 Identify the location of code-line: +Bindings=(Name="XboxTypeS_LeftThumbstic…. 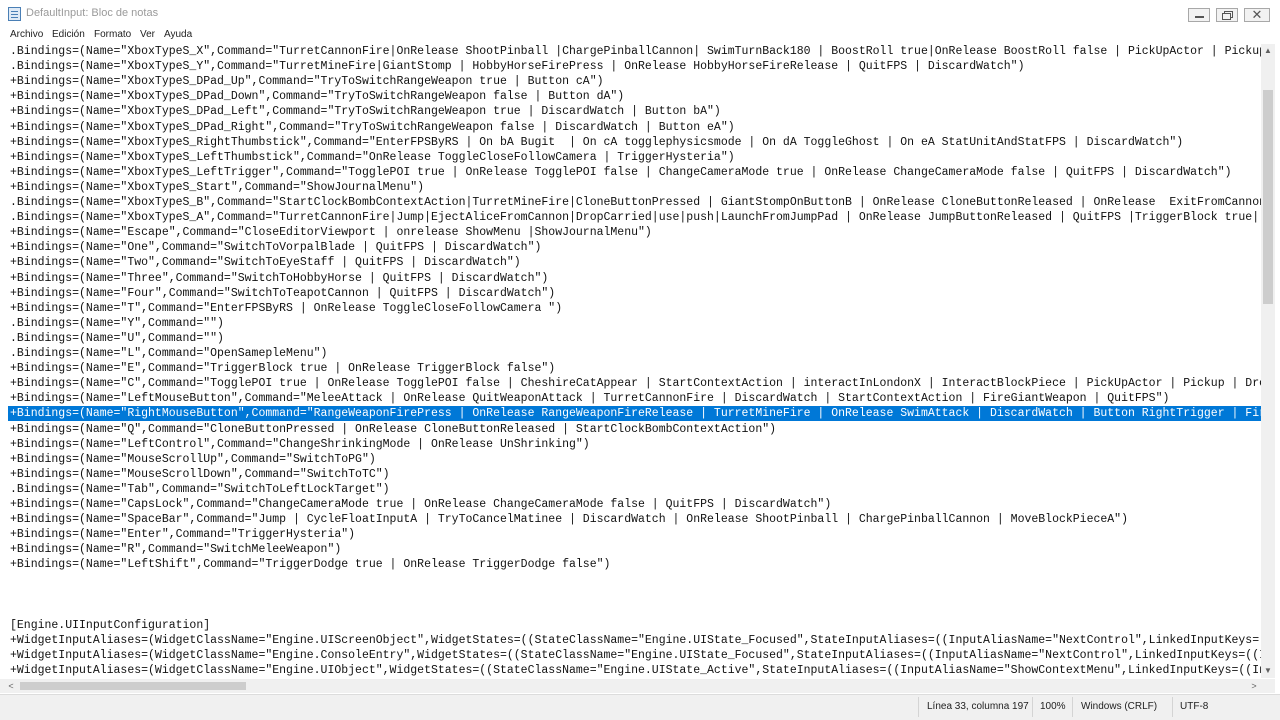
(372, 157).